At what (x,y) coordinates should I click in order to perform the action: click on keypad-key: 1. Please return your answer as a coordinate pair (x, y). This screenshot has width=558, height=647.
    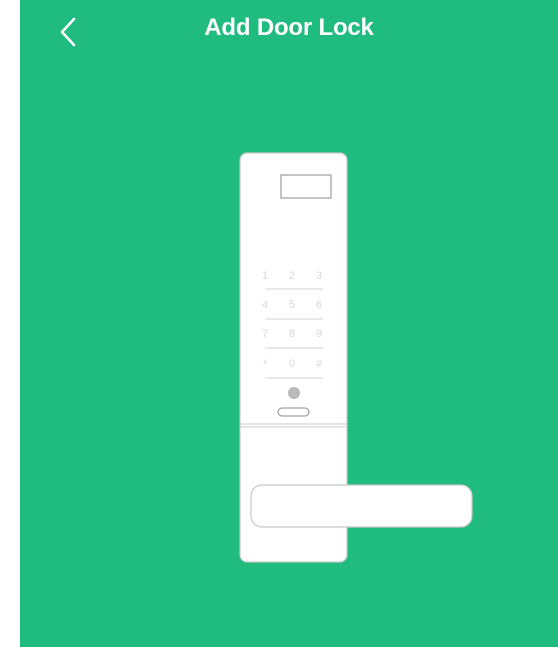
    Looking at the image, I should click on (265, 276).